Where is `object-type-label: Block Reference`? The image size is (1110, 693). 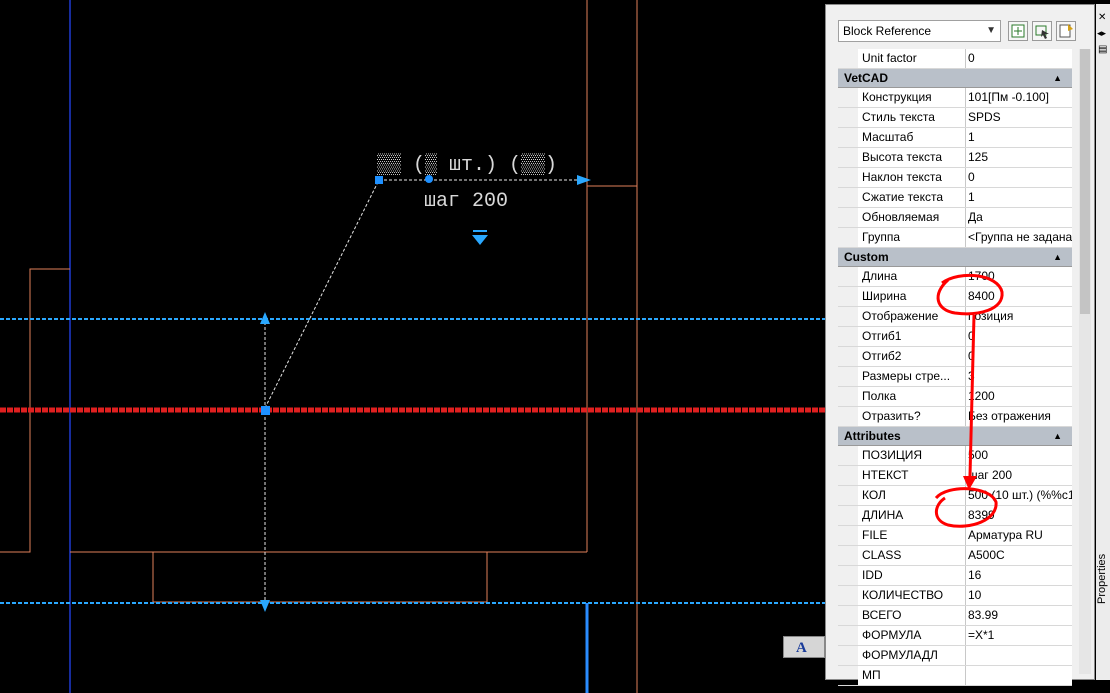 object-type-label: Block Reference is located at coordinates (887, 31).